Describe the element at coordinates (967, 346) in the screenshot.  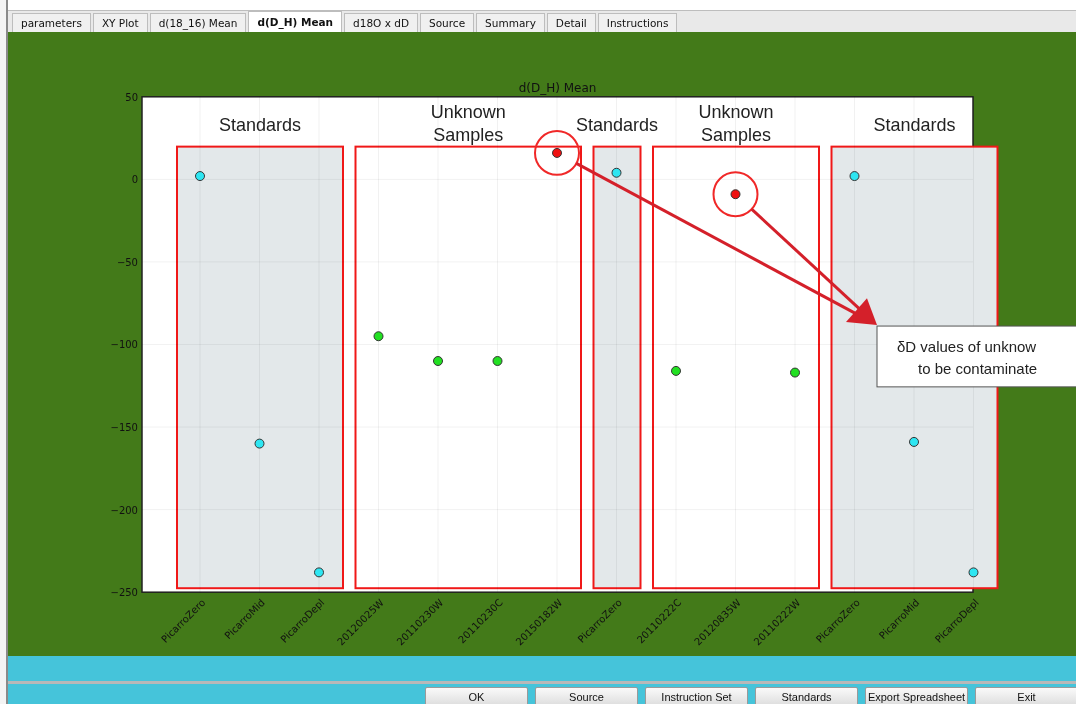
I see `callout-text: δD values of unknow` at that location.